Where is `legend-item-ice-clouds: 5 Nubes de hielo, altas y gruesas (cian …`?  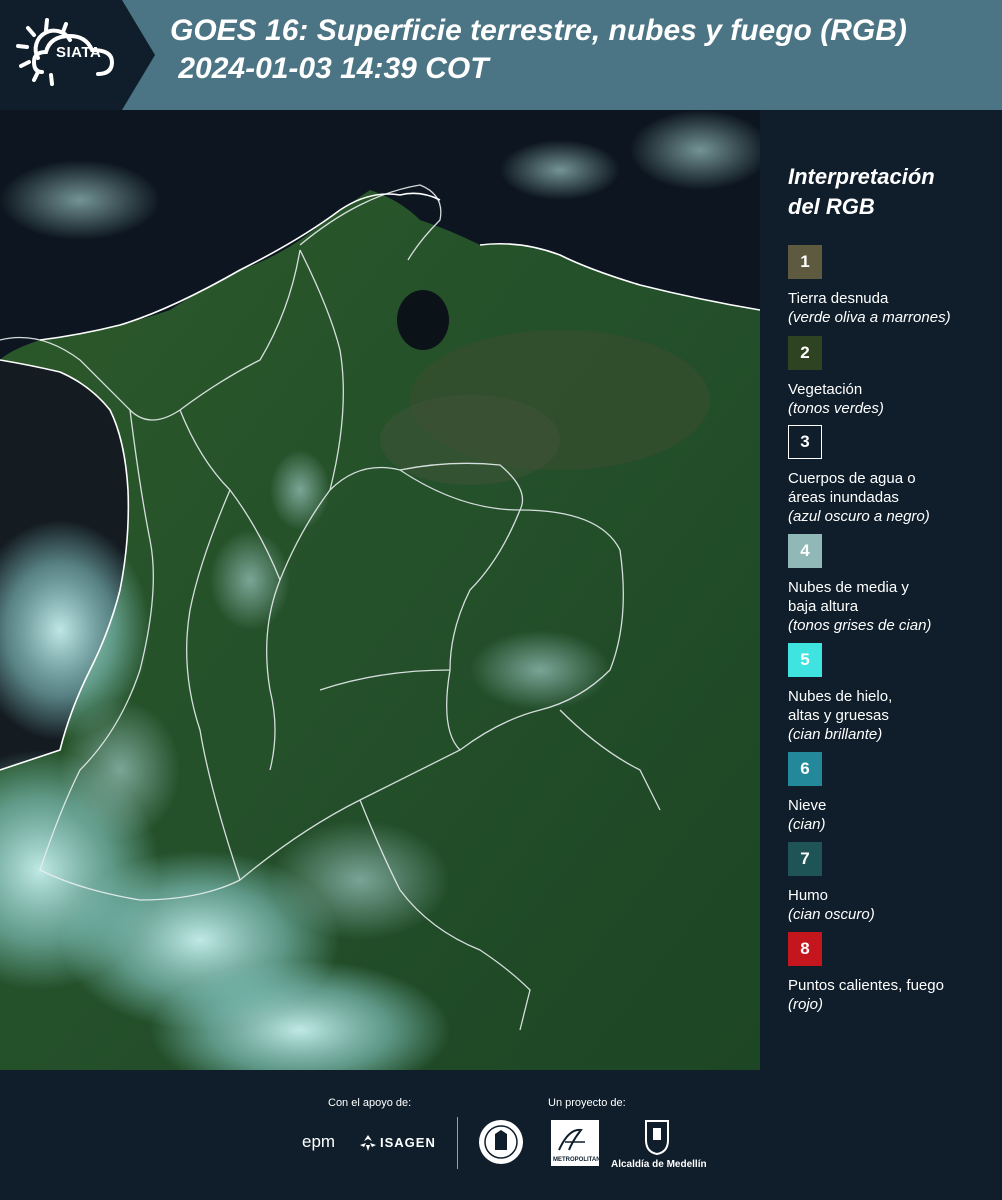
legend-item-ice-clouds: 5 Nubes de hielo, altas y gruesas (cian … is located at coordinates (890, 693).